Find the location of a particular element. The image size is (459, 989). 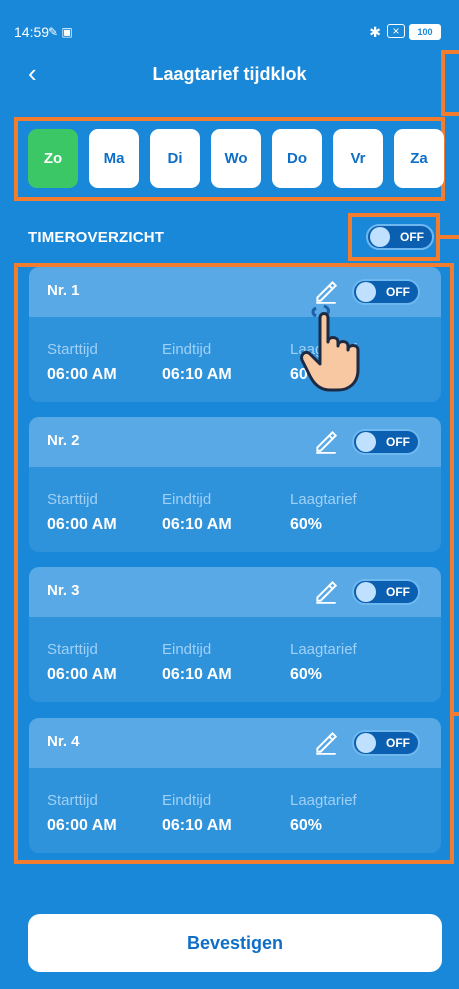

page-title: Laagtarief tijdklok is located at coordinates (229, 74).